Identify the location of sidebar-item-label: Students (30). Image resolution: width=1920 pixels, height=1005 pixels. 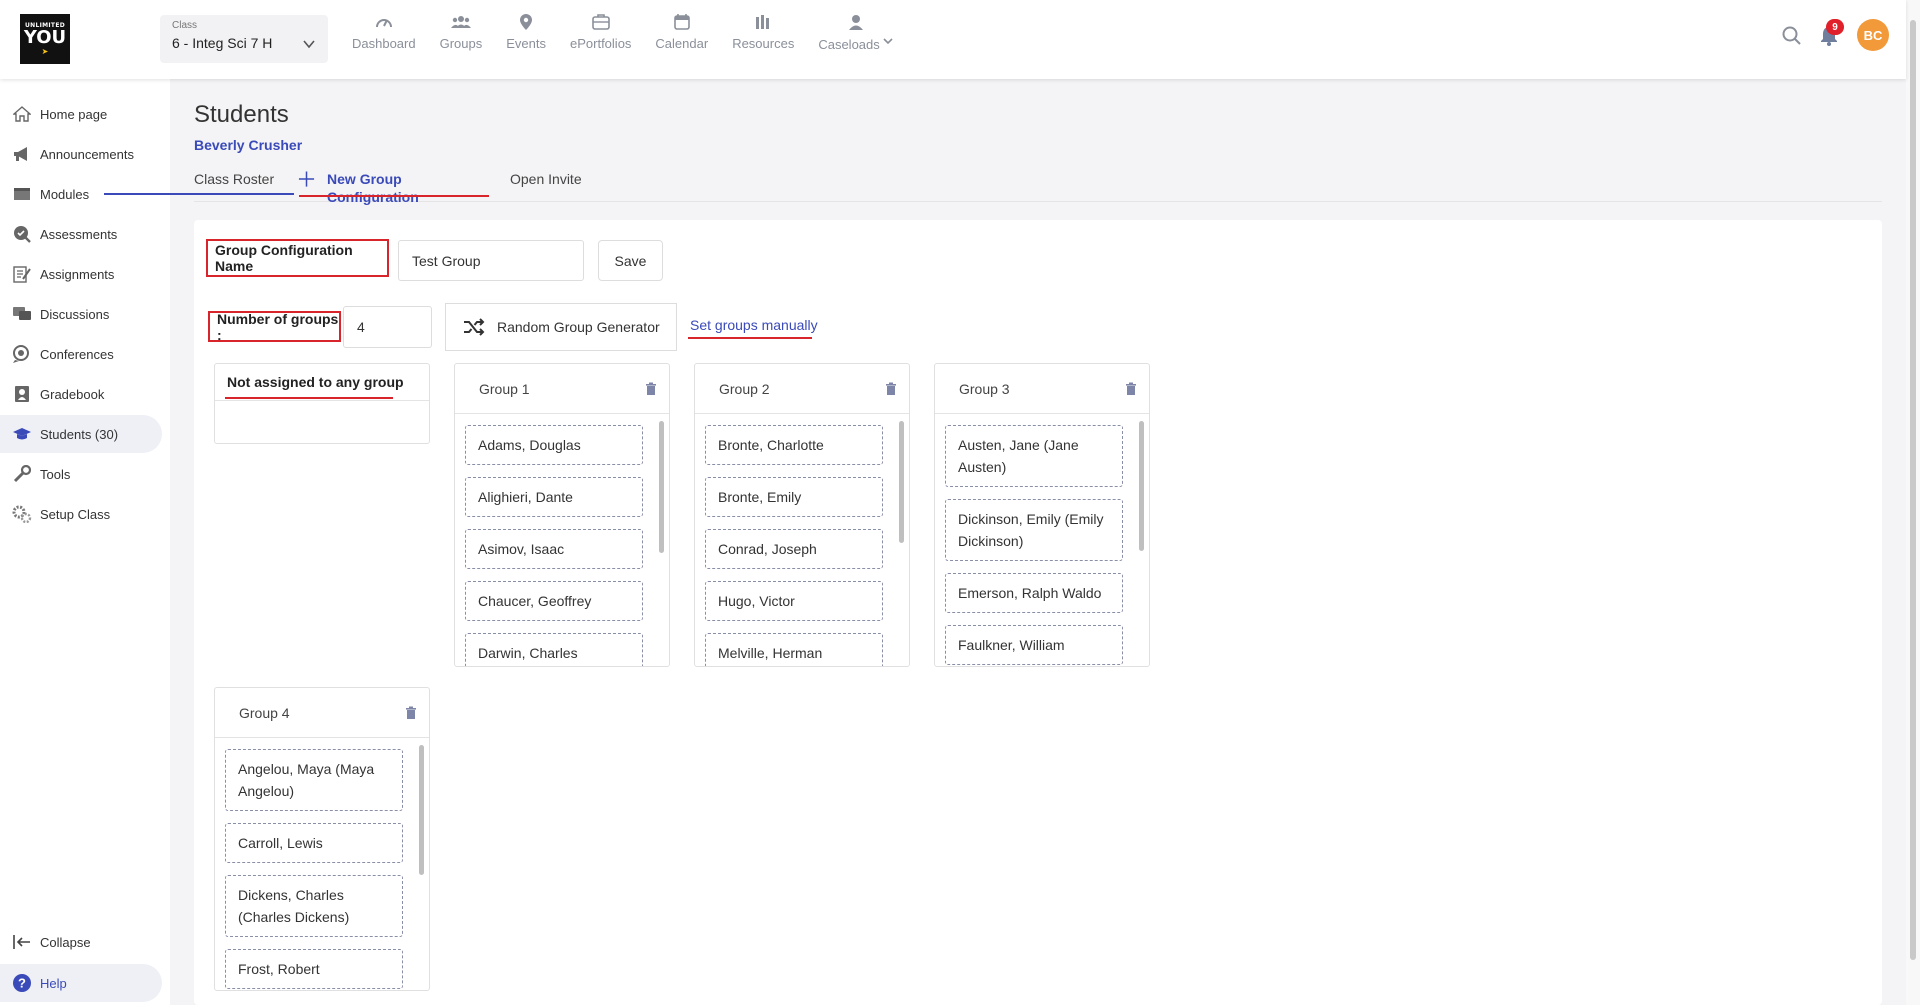
(79, 434).